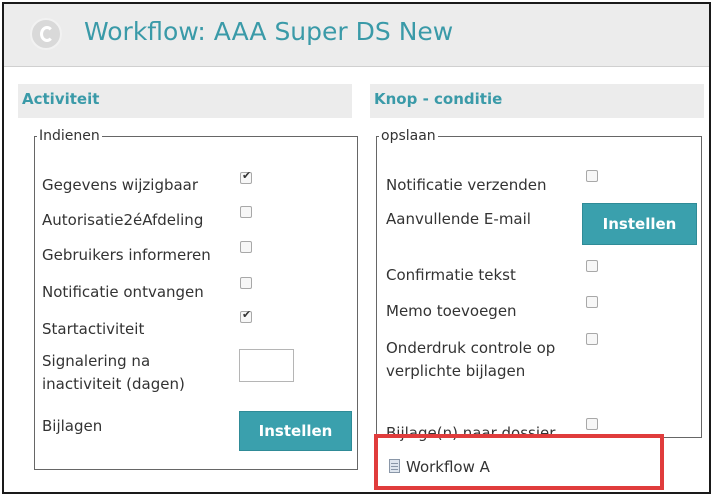  What do you see at coordinates (592, 266) in the screenshot?
I see `confirmatie-tekst-checkbox` at bounding box center [592, 266].